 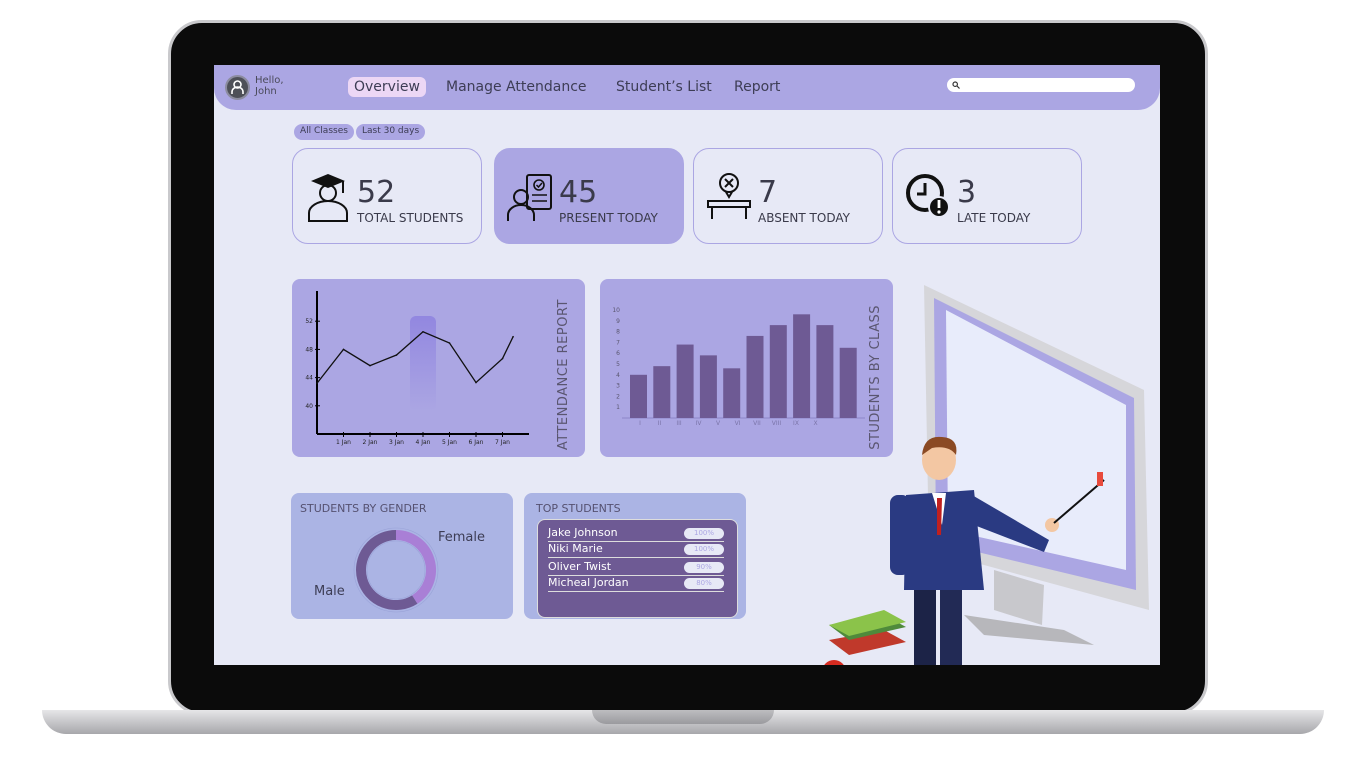 What do you see at coordinates (618, 375) in the screenshot?
I see `y-tick-label: 4` at bounding box center [618, 375].